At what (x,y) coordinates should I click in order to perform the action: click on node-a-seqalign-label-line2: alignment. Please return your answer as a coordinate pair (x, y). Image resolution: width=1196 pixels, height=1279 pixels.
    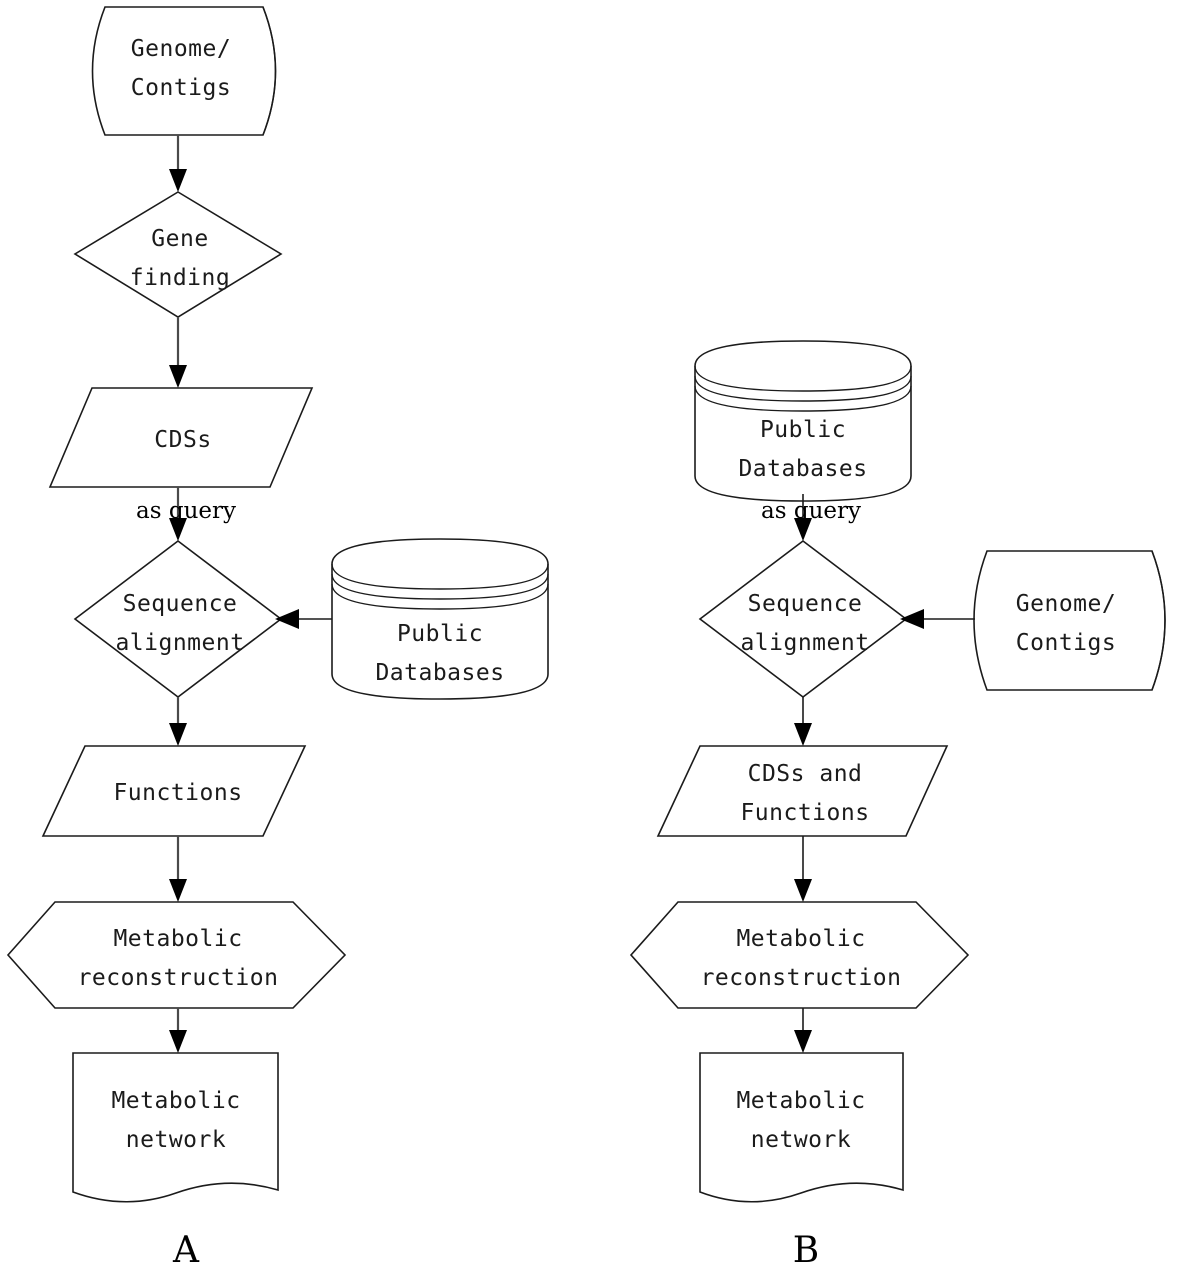
    Looking at the image, I should click on (179, 643).